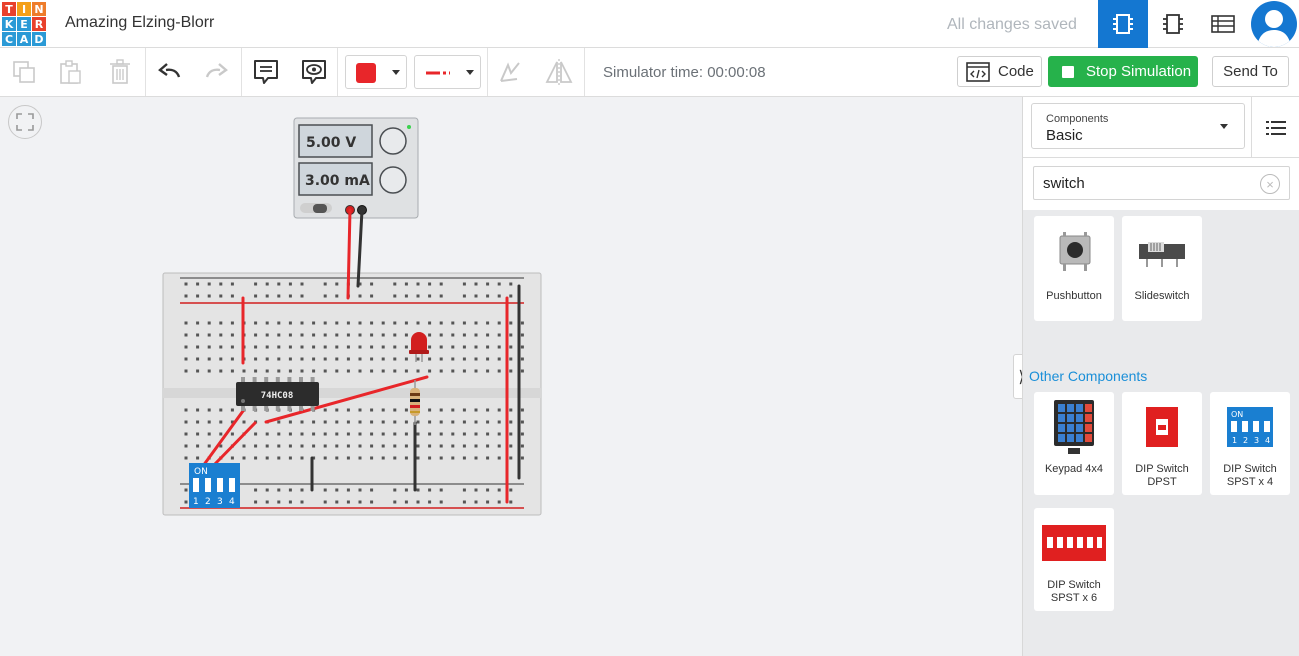 The width and height of the screenshot is (1299, 656). I want to click on save-status: All changes saved, so click(1012, 24).